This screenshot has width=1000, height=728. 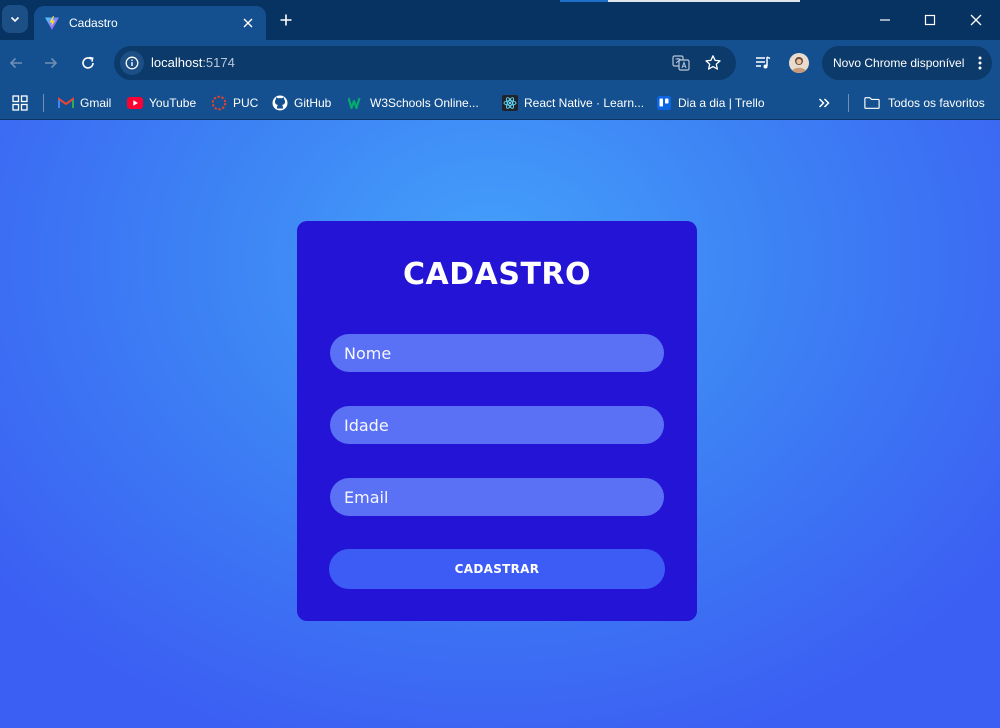 I want to click on bookmark-gmail: Gmail, so click(x=84, y=103).